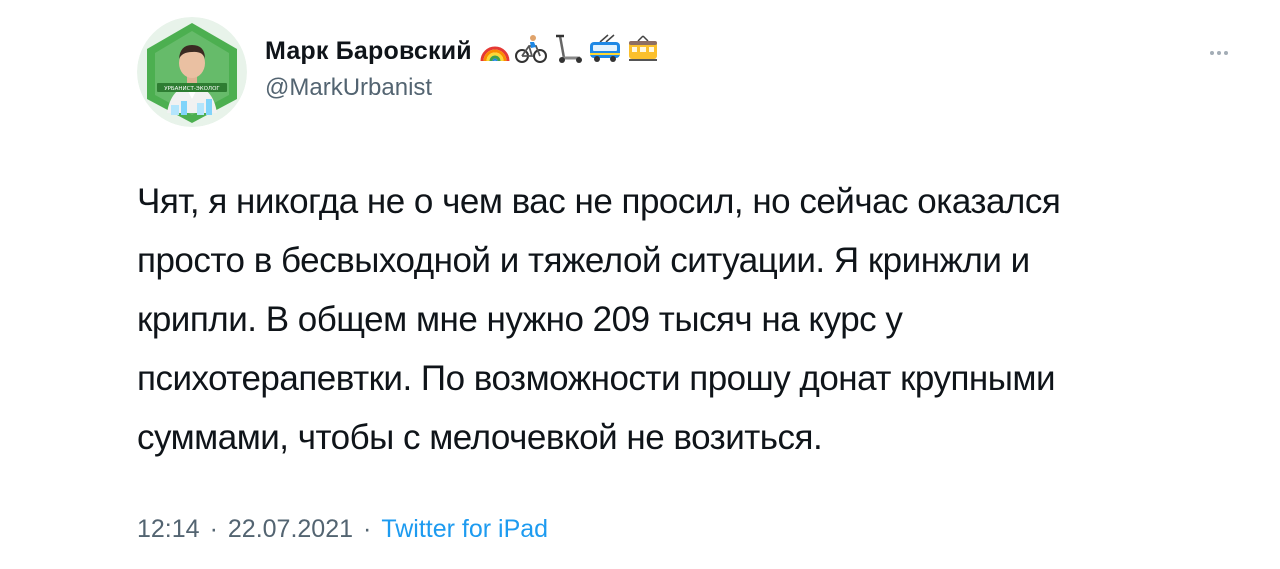  I want to click on tweet-time: 12:14, so click(168, 529).